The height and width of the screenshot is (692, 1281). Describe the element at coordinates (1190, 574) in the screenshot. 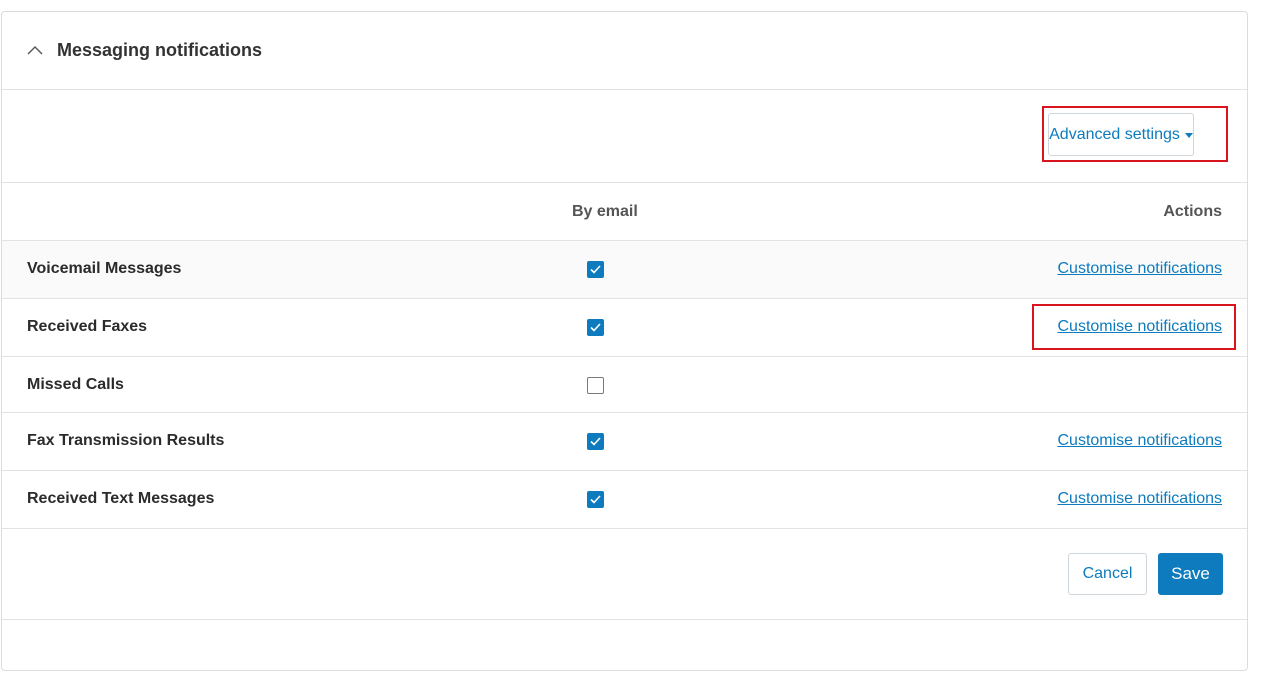

I see `save-button: Save` at that location.